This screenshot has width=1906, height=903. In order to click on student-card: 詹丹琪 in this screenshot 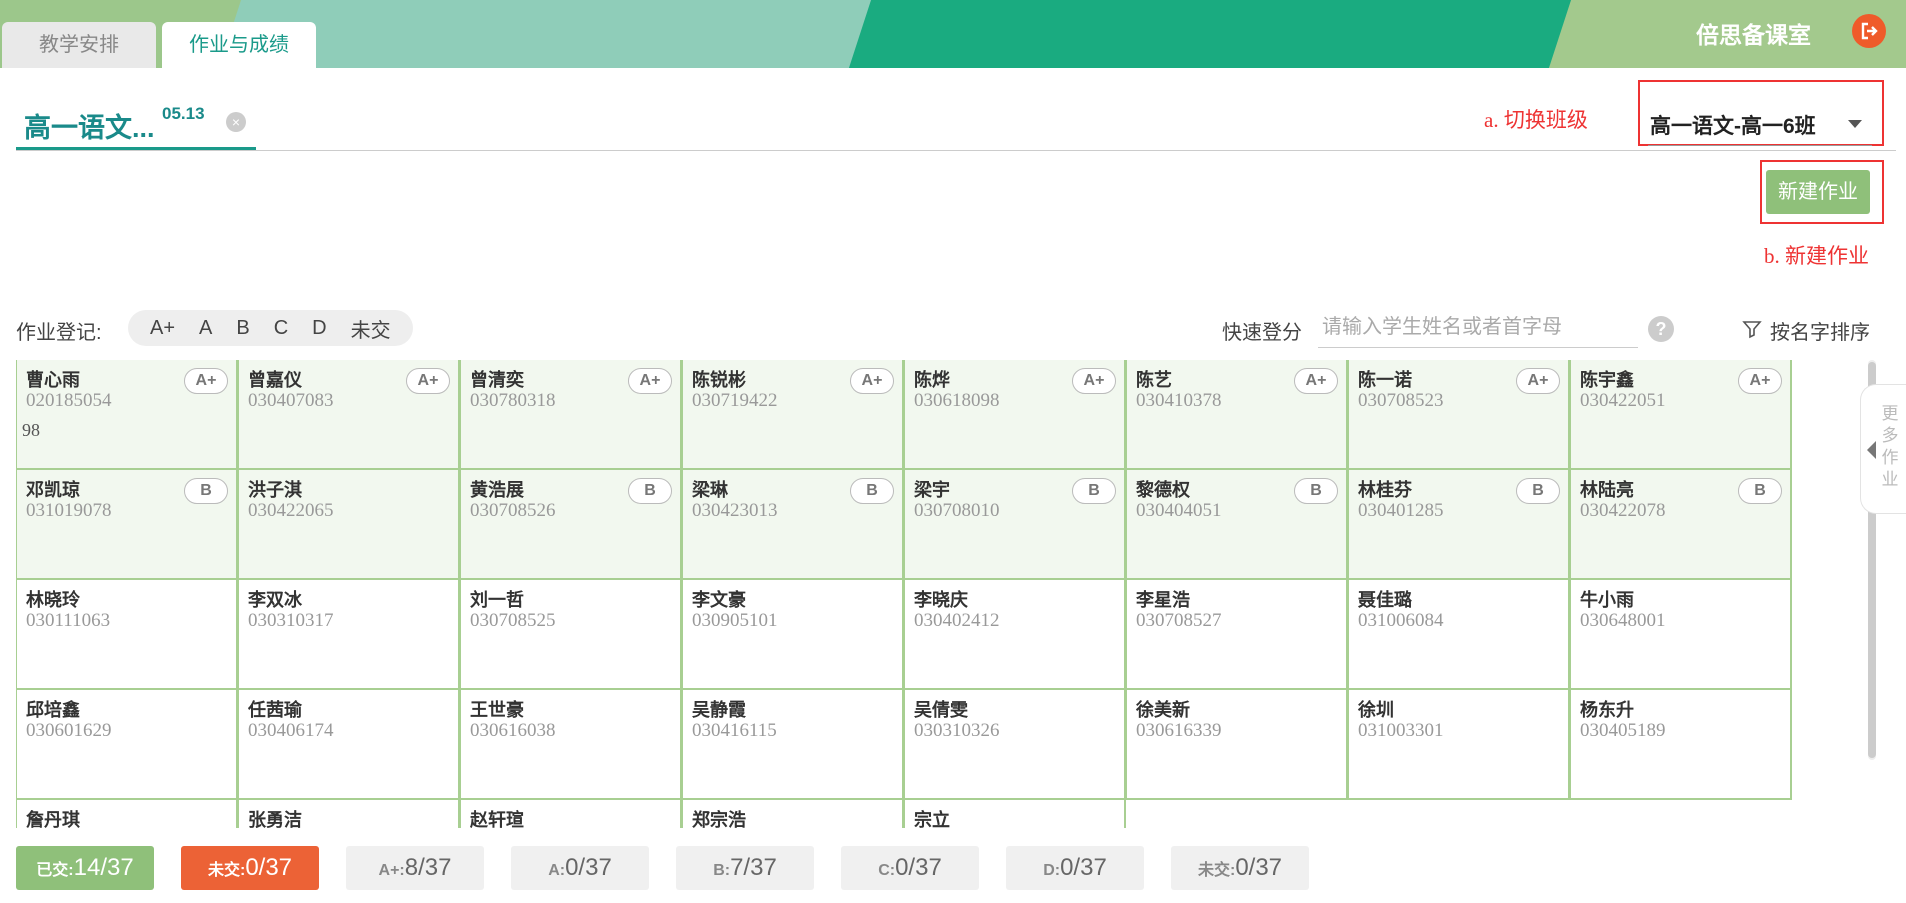, I will do `click(127, 814)`.